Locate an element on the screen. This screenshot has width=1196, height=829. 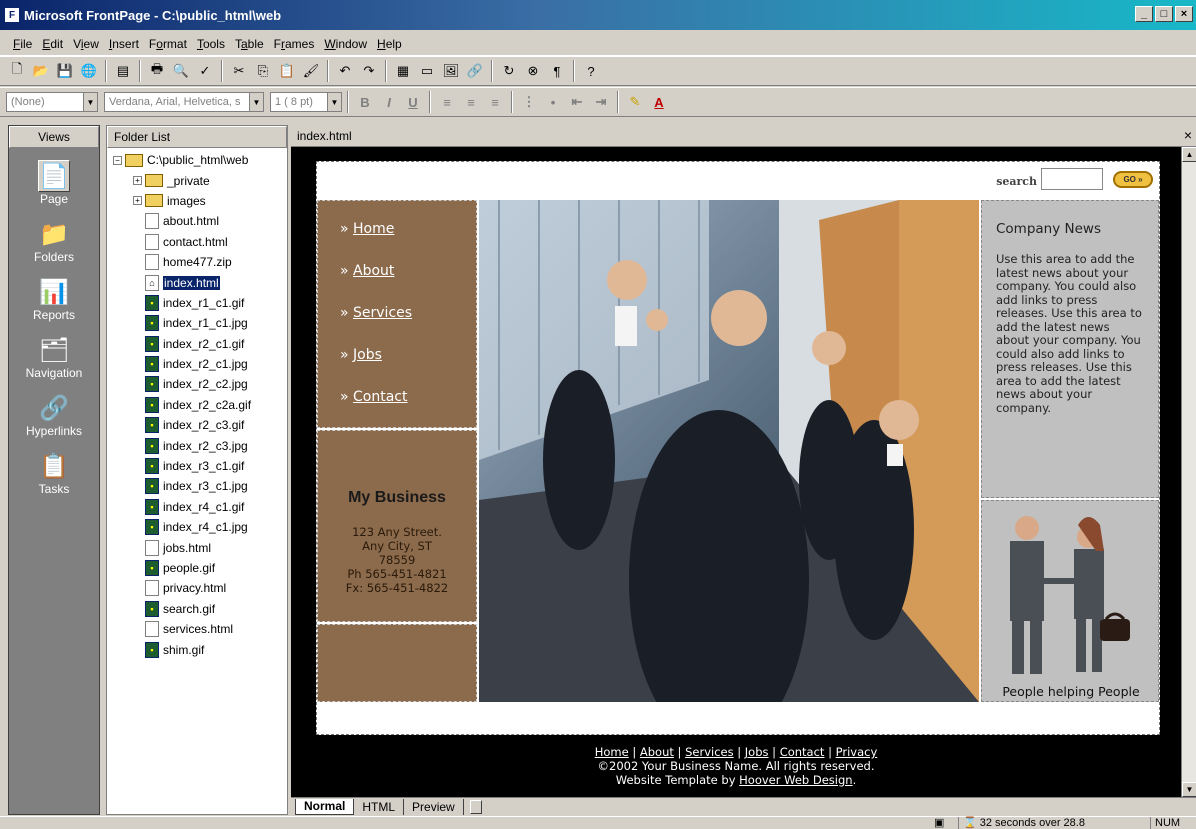
align-right-icon: ≡ is located at coordinates (495, 102).